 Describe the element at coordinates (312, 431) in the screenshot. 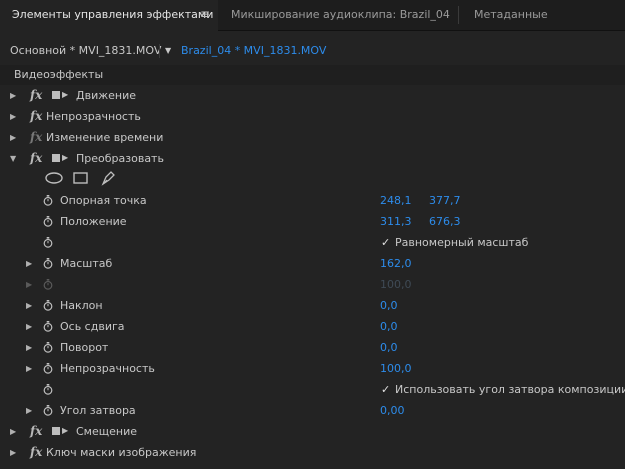

I see `effect-row-offset: ▶ fx ▶ Смещение` at that location.